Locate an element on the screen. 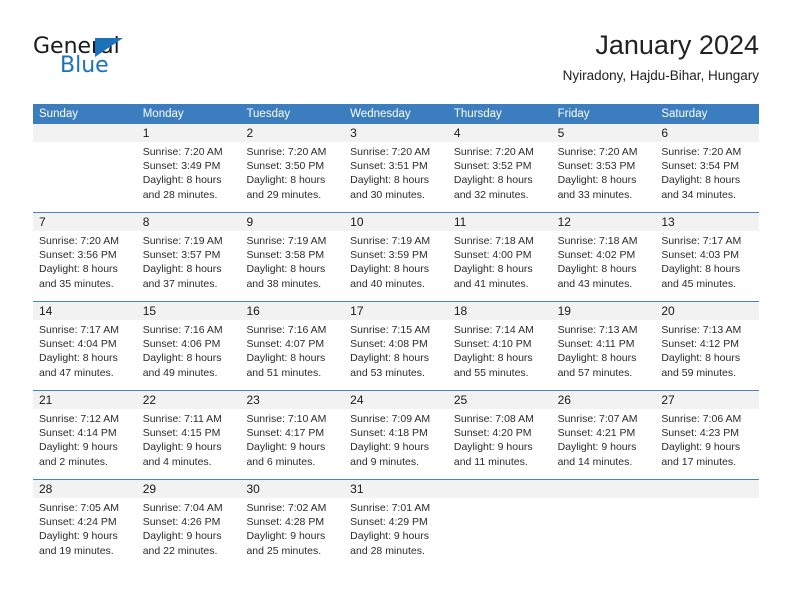 Image resolution: width=792 pixels, height=612 pixels. sunset-text: Sunset: 4:17 PM is located at coordinates (285, 433).